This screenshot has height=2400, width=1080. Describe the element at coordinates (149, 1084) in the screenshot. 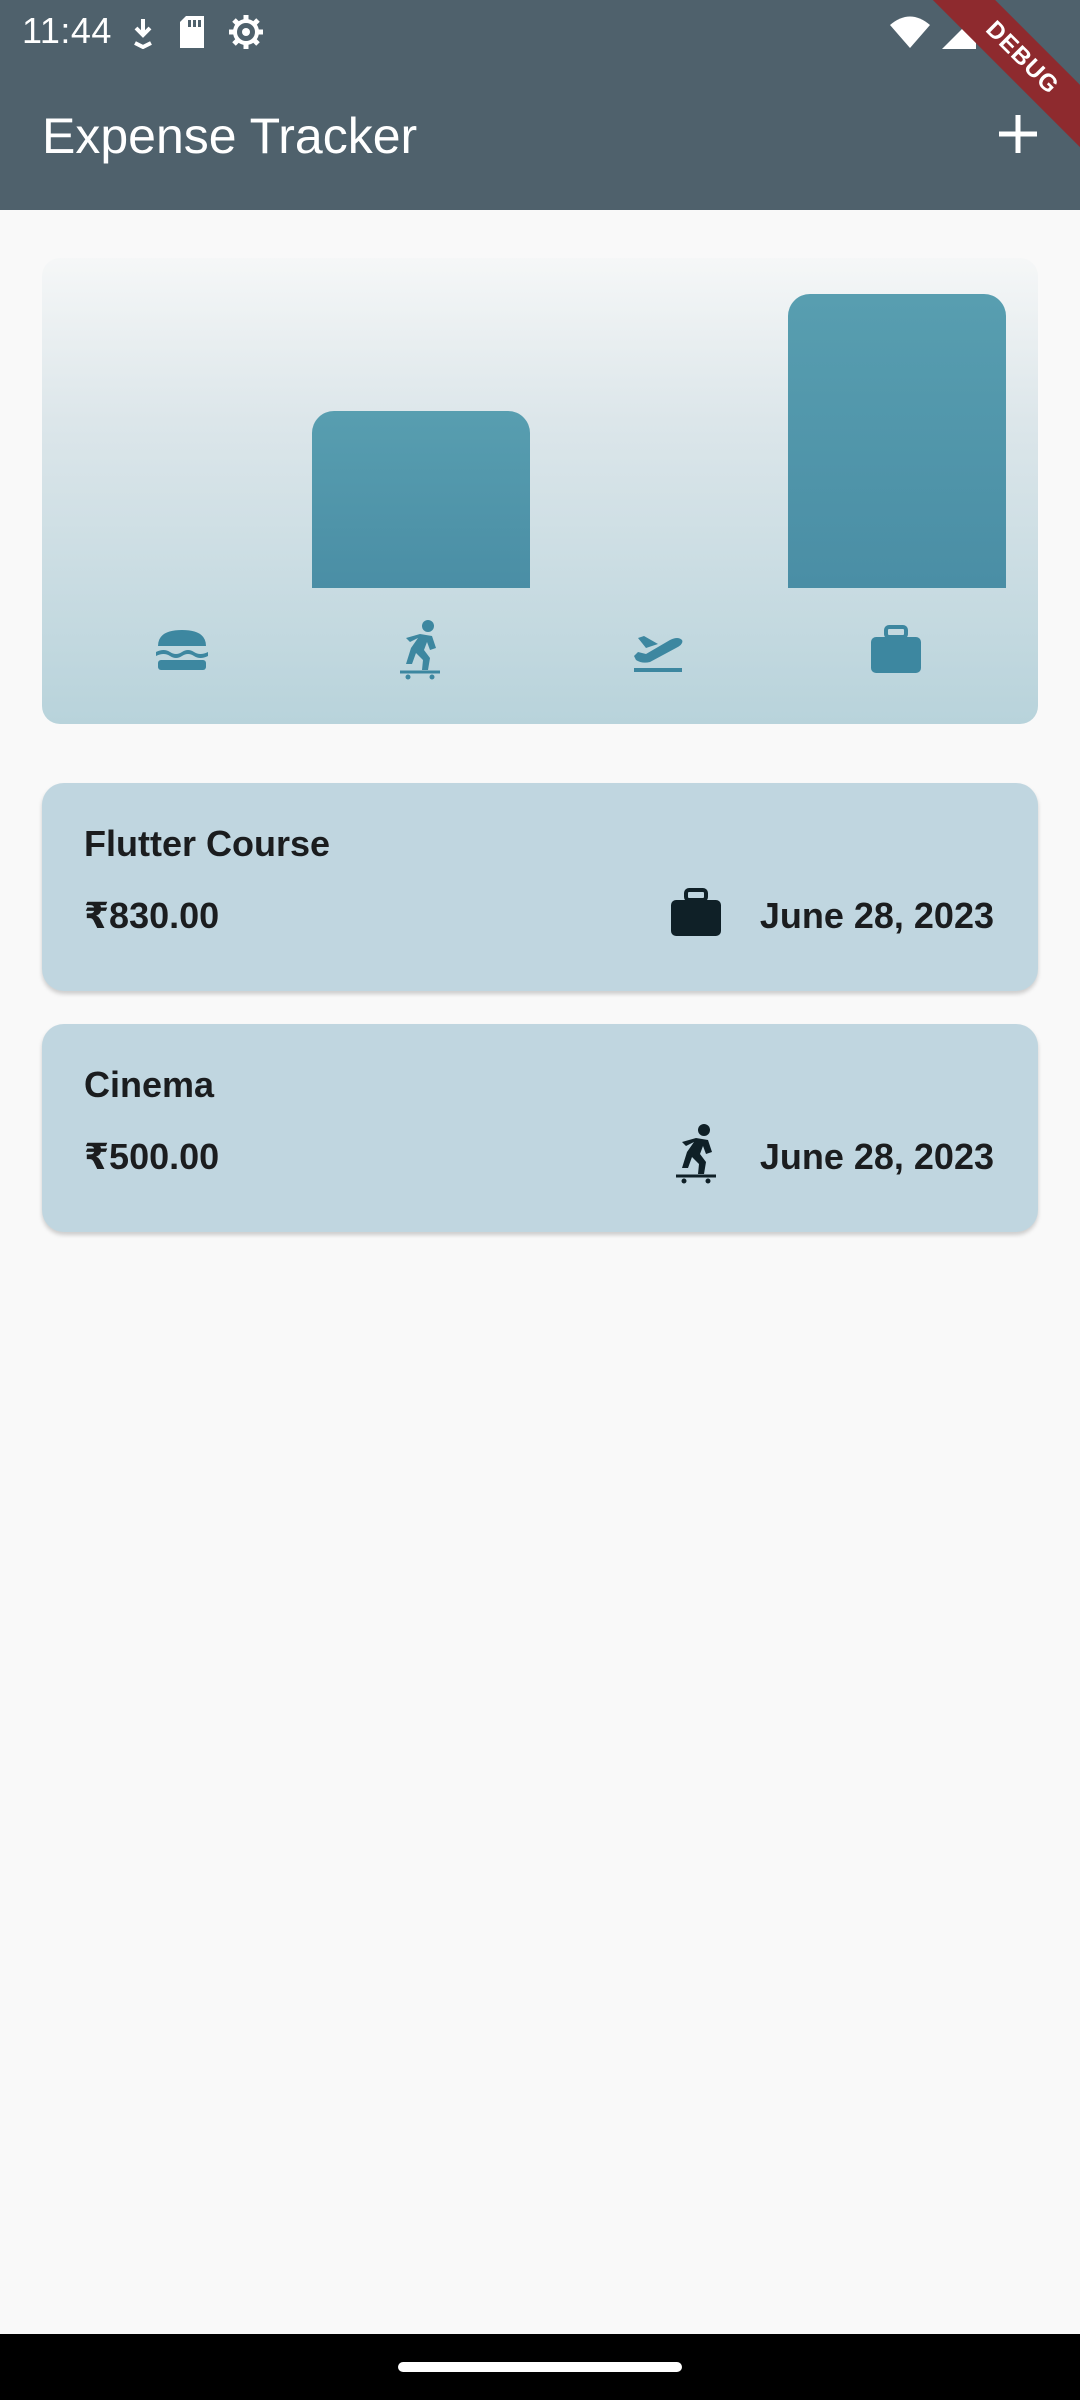

I see `expense-title: Cinema` at that location.